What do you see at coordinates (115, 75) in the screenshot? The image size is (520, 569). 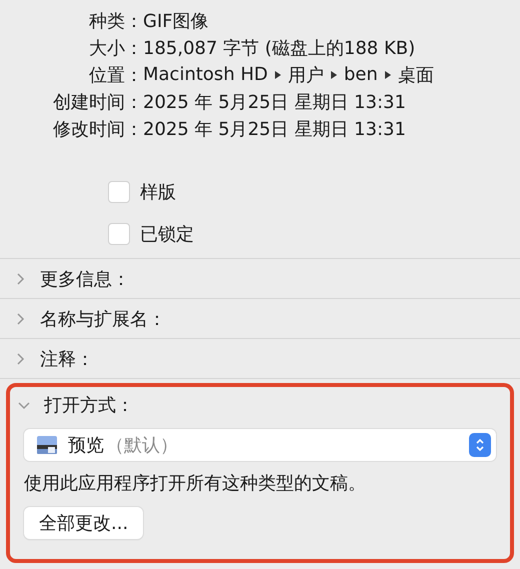 I see `field-label: 位置：` at bounding box center [115, 75].